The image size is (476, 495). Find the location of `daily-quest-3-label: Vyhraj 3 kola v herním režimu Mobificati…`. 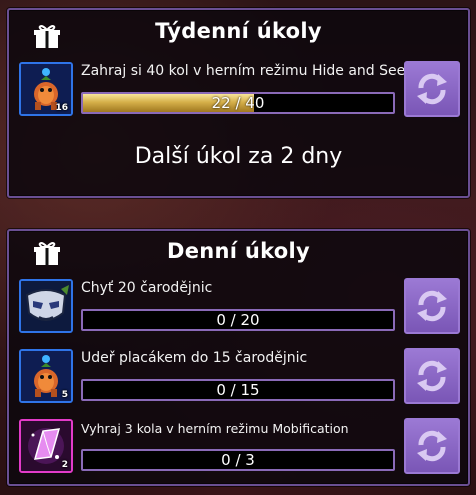

daily-quest-3-label: Vyhraj 3 kola v herním režimu Mobificati… is located at coordinates (215, 428).